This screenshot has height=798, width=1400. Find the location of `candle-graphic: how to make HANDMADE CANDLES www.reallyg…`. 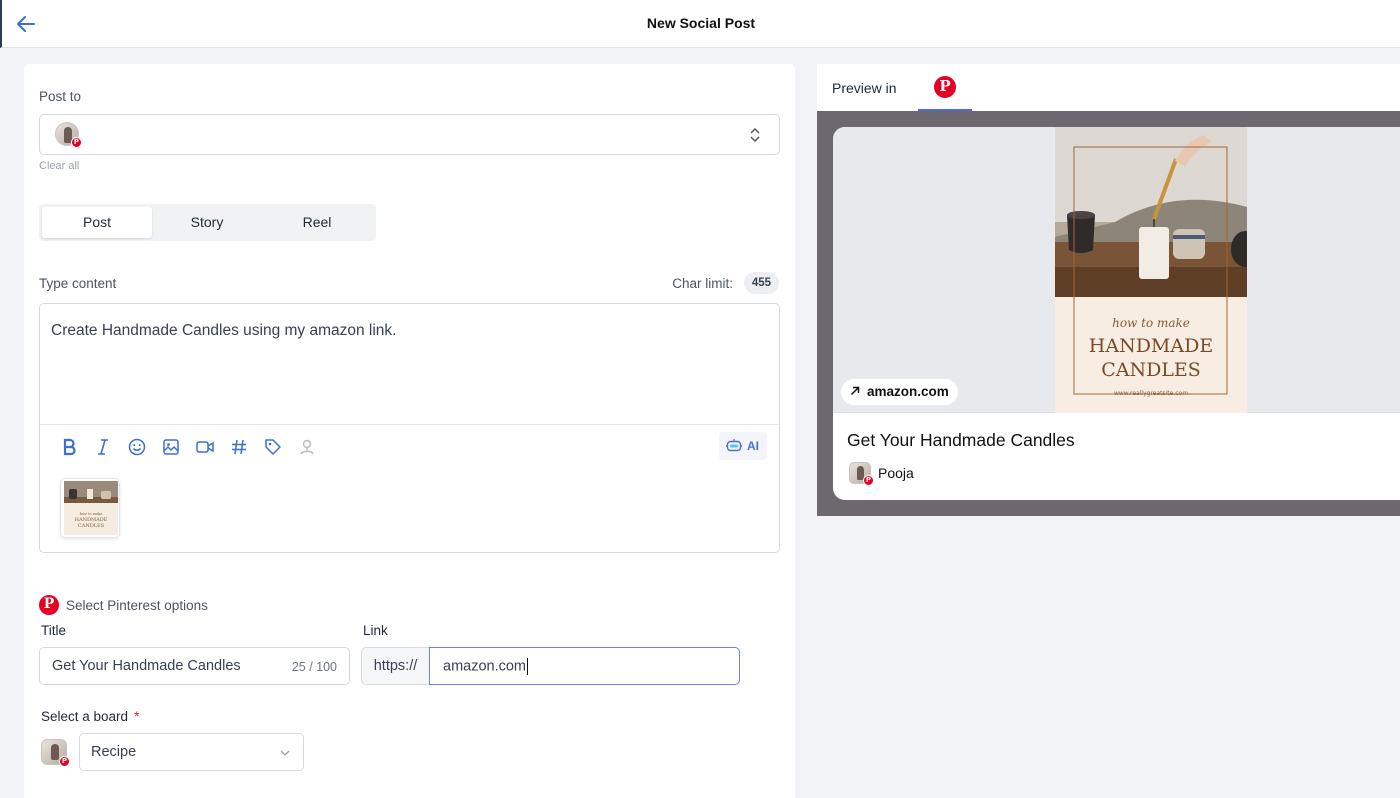

candle-graphic: how to make HANDMADE CANDLES www.reallyg… is located at coordinates (1151, 270).